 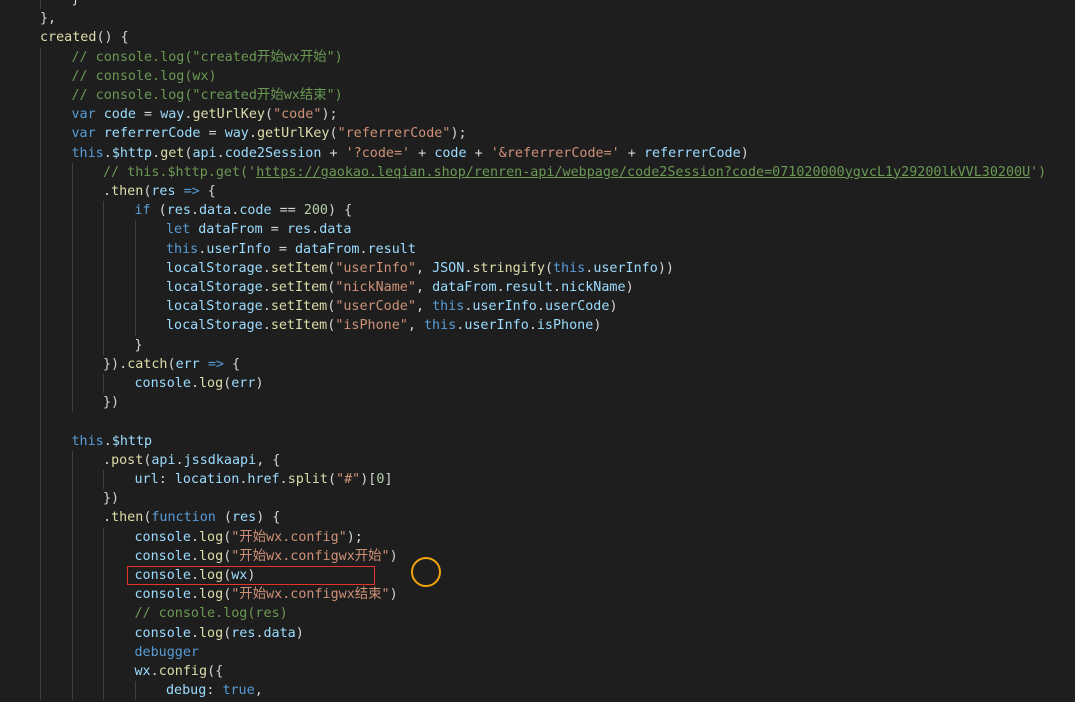 What do you see at coordinates (207, 95) in the screenshot?
I see `code-line-content: // console.log("created开始wx结束")` at bounding box center [207, 95].